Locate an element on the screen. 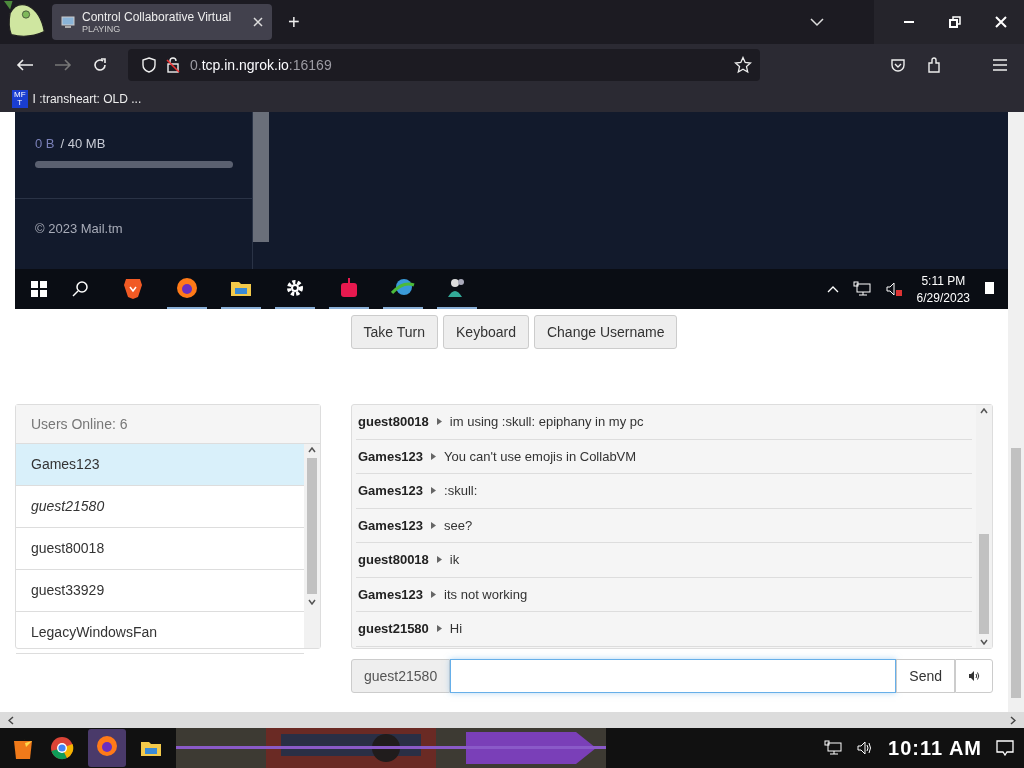  storage-total: / 40 MB is located at coordinates (83, 143).